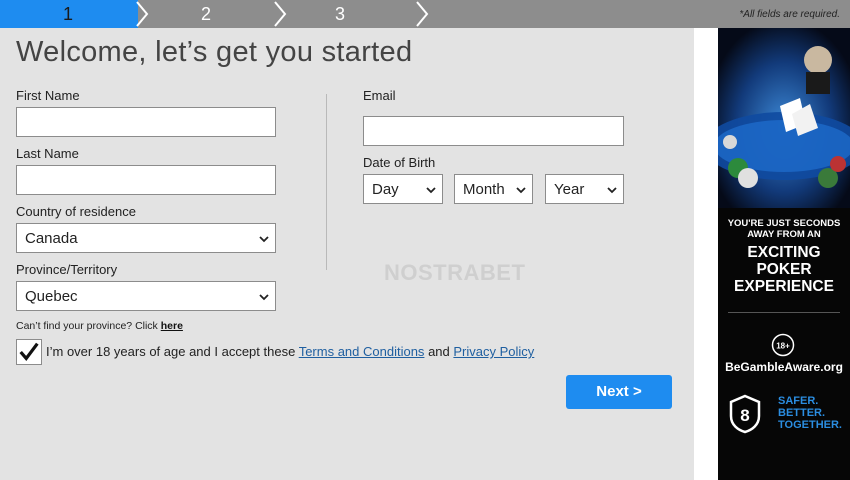 The height and width of the screenshot is (480, 850). I want to click on first-name-field, so click(146, 122).